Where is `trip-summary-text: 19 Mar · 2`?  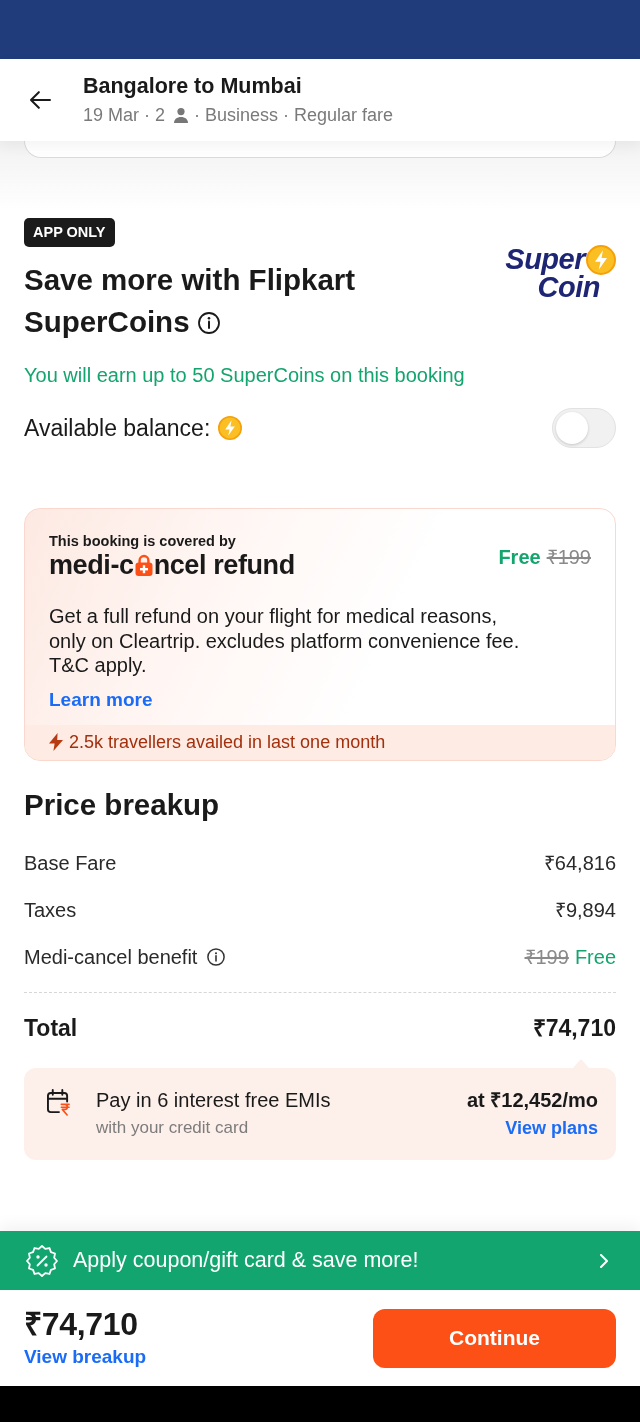
trip-summary-text: 19 Mar · 2 is located at coordinates (124, 115).